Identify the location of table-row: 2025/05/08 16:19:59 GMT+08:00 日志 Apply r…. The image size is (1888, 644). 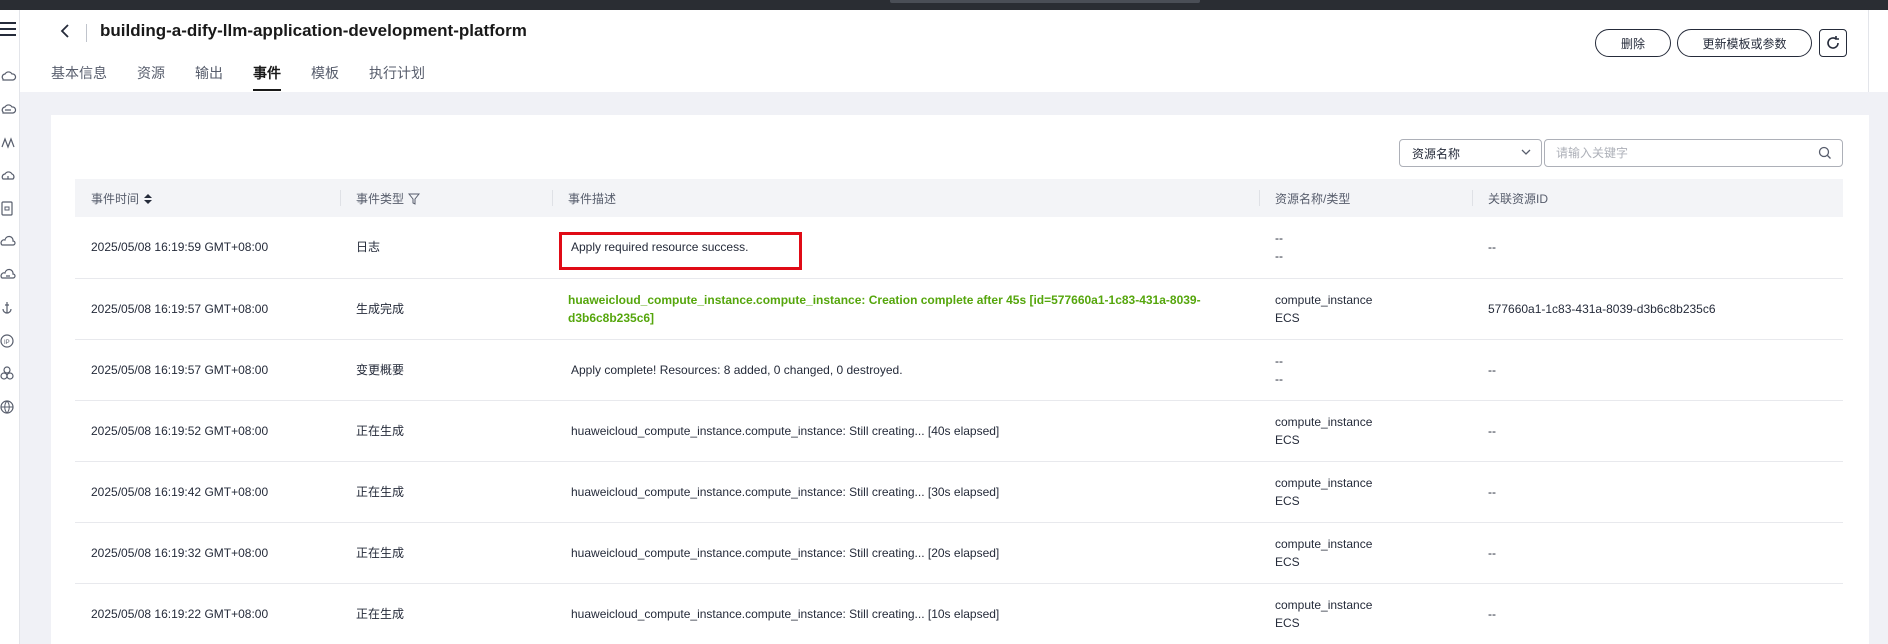
(959, 248).